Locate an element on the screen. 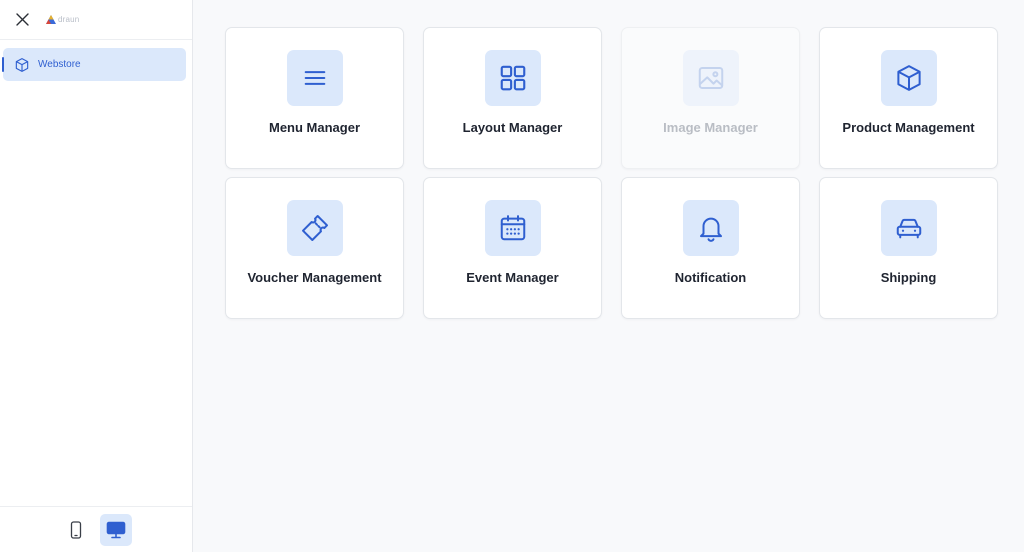 This screenshot has width=1024, height=552. active-indicator is located at coordinates (3, 64).